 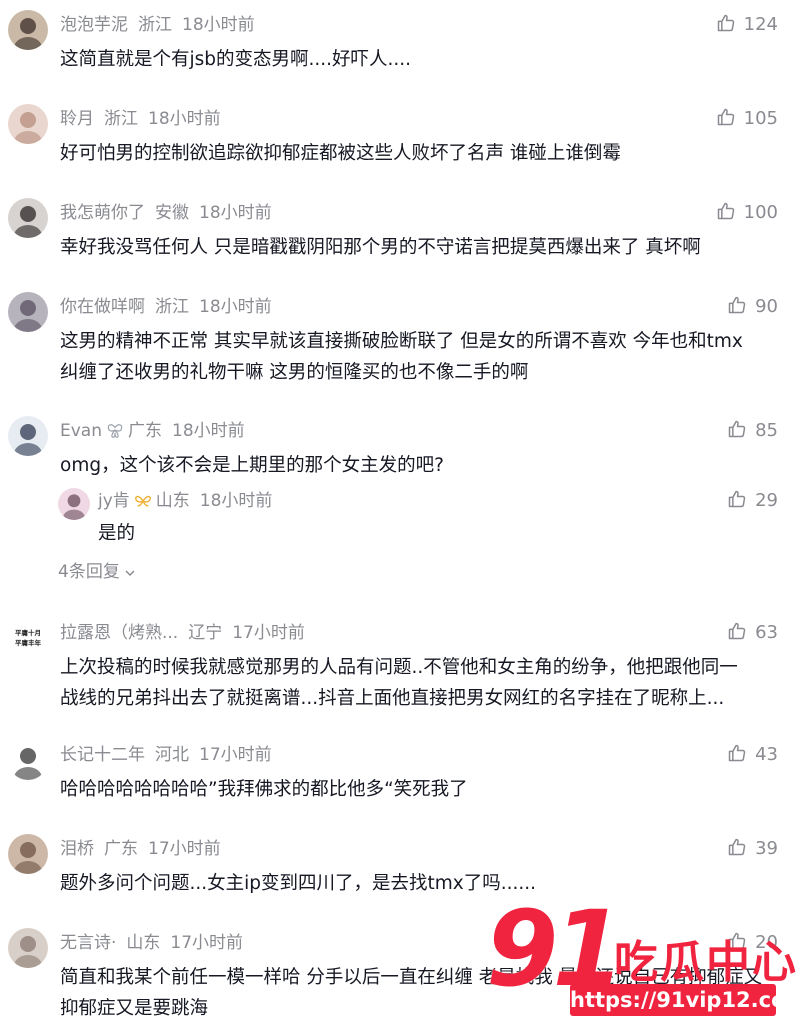 I want to click on comment-text-line: 纠缠了还收男的礼物干嘛 这男的恒隆买的也不像二手的啊, so click(x=294, y=372).